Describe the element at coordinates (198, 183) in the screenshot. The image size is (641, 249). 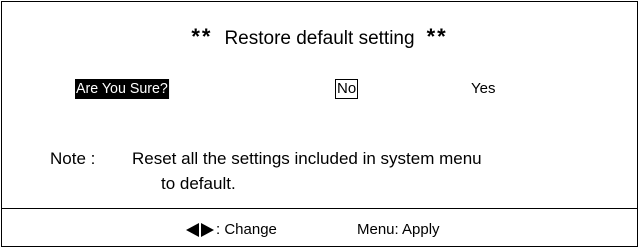
I see `note-text-line2: to default.` at that location.